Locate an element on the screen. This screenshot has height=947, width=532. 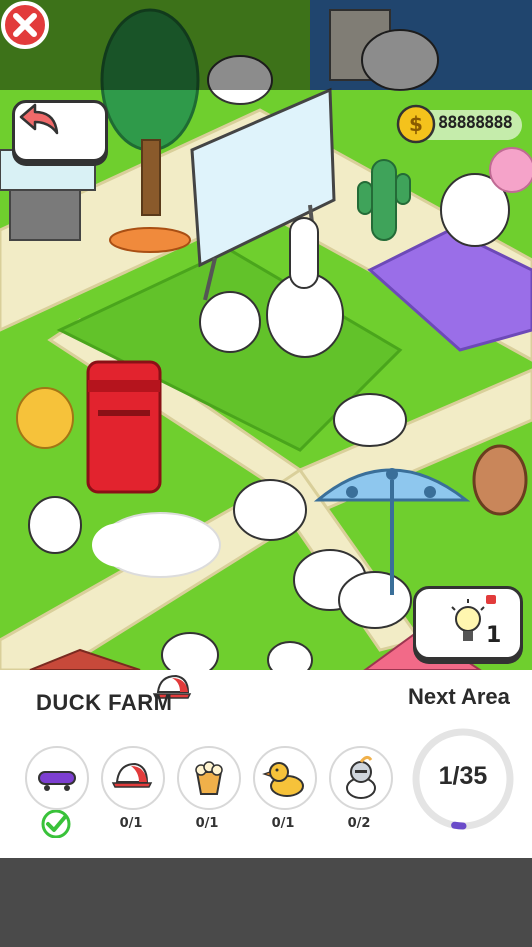
coin-amount: 88888888 is located at coordinates (475, 123).